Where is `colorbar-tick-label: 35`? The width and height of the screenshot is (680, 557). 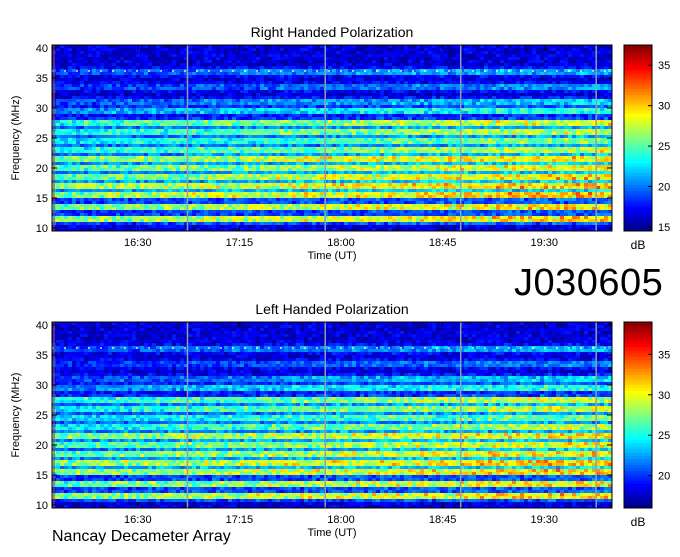
colorbar-tick-label: 35 is located at coordinates (664, 355).